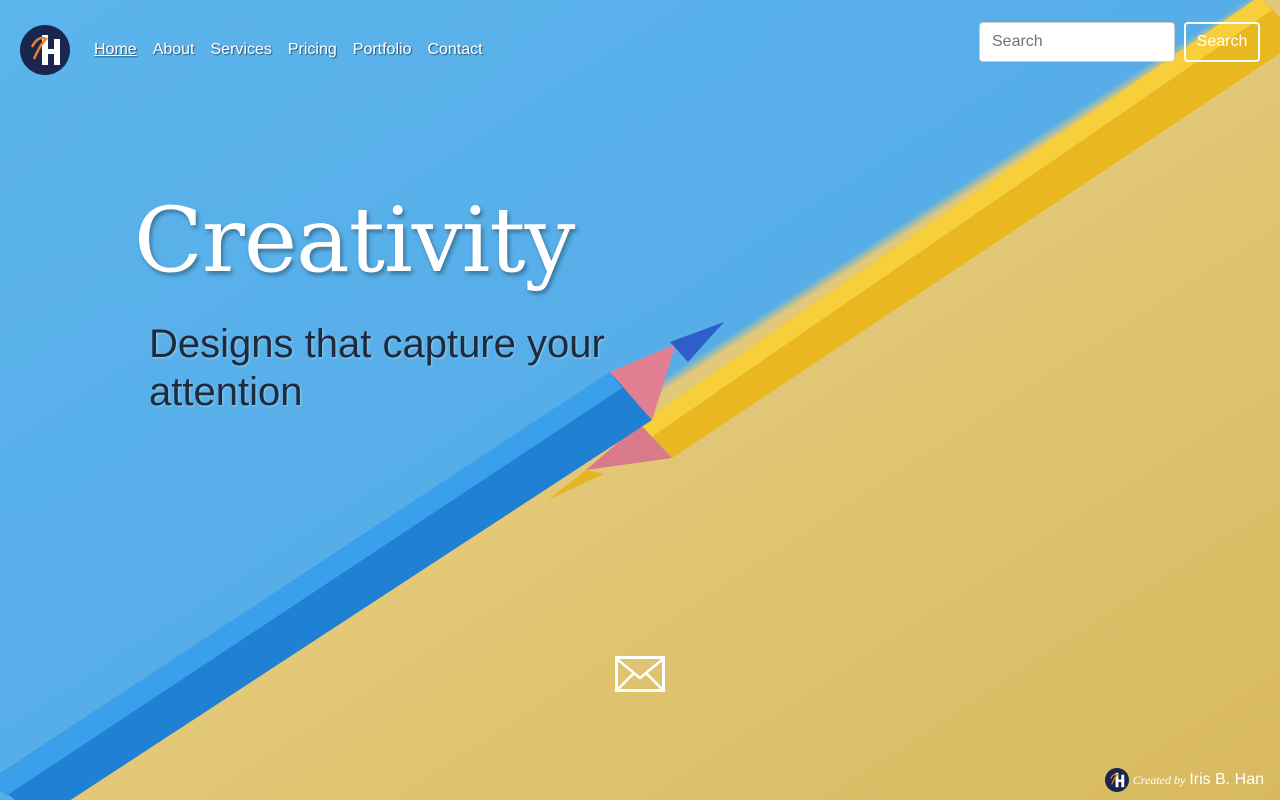 The height and width of the screenshot is (800, 1280). I want to click on nav-pricing-link: Pricing, so click(312, 50).